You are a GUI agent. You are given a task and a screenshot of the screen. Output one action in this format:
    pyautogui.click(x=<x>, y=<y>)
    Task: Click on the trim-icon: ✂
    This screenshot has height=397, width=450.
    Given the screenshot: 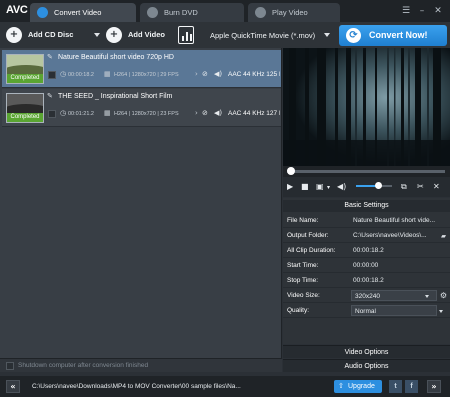 What is the action you would take?
    pyautogui.click(x=420, y=186)
    